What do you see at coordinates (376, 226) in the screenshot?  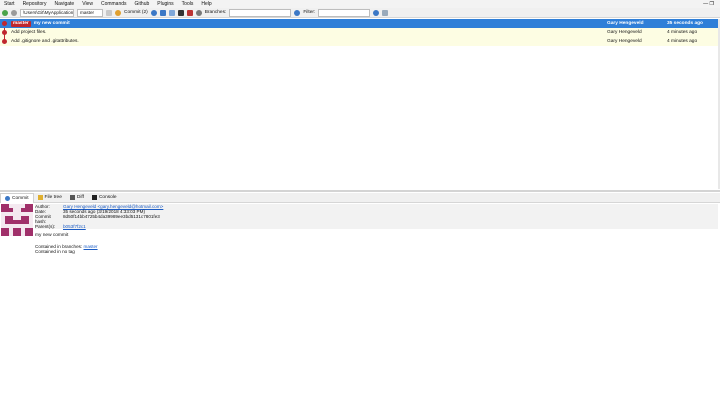 I see `parent-row: Parent(s): b053f7f2c1` at bounding box center [376, 226].